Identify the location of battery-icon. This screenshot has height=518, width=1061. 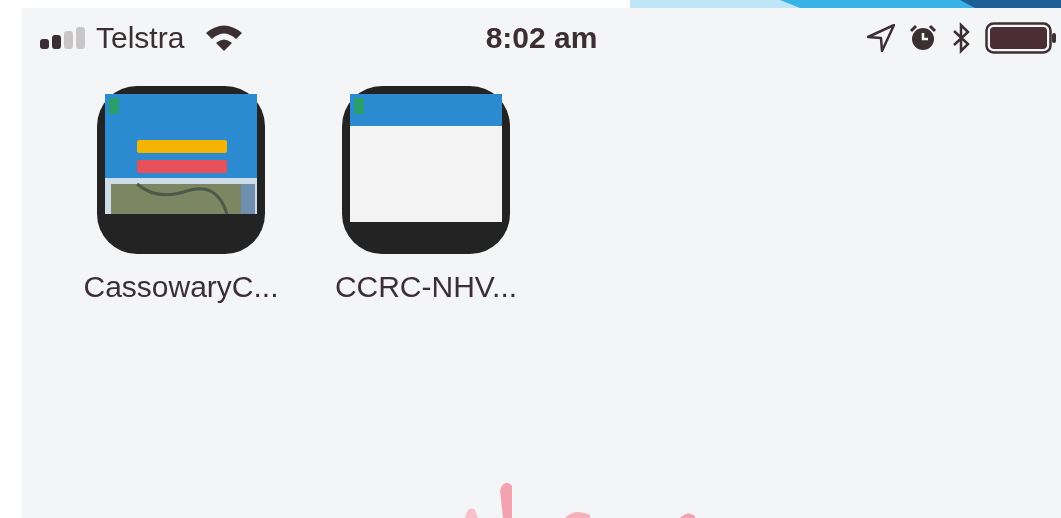
(1021, 38).